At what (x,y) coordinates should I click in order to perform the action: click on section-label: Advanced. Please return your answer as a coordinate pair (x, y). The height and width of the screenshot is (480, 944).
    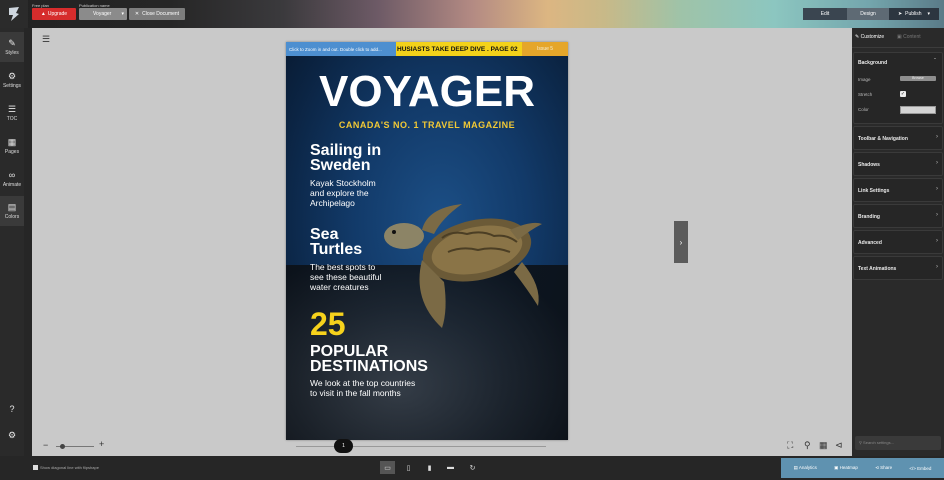
    Looking at the image, I should click on (870, 243).